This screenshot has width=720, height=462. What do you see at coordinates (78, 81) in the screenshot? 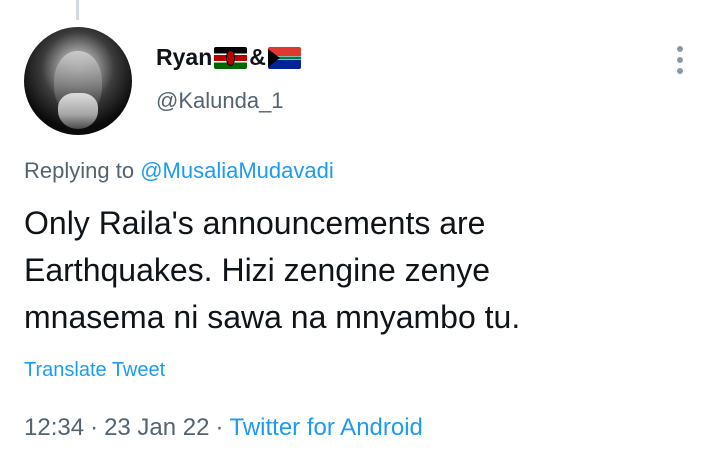
I see `avatar` at bounding box center [78, 81].